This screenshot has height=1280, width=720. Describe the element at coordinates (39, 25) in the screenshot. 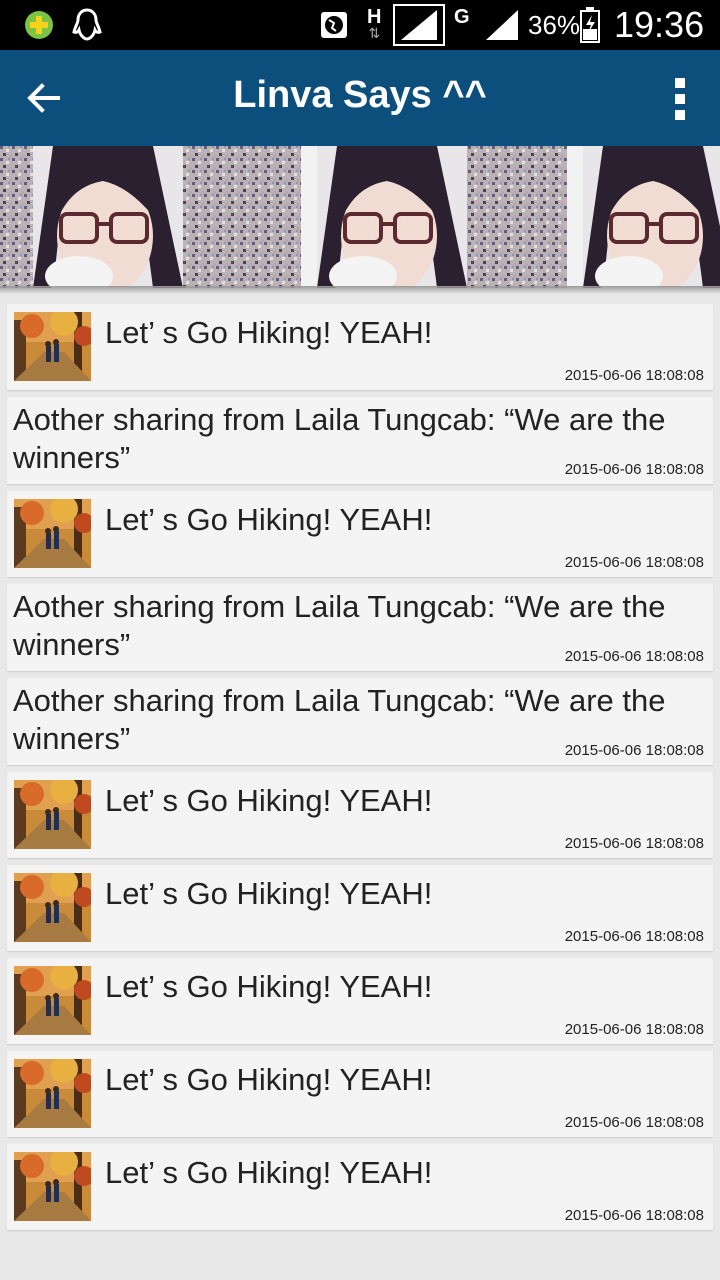

I see `app-notification-icon` at that location.